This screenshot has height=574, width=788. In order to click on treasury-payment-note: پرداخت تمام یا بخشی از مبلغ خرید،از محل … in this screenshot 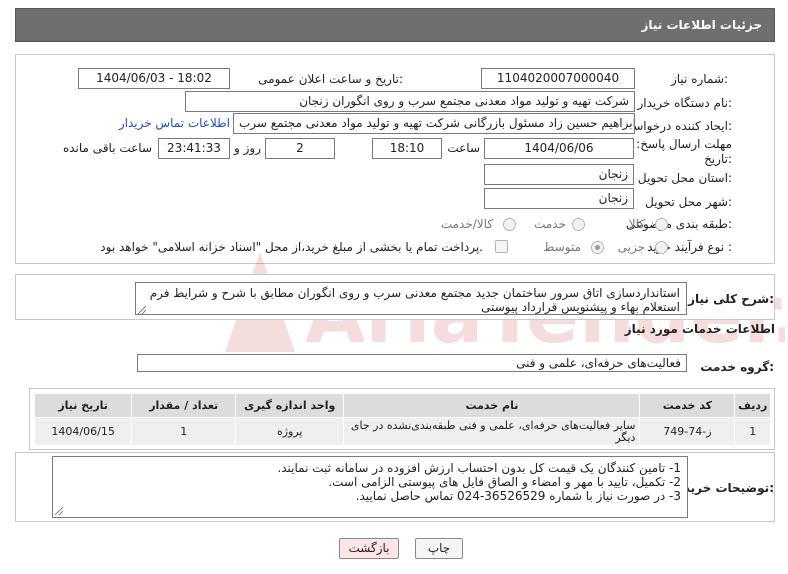, I will do `click(291, 247)`.